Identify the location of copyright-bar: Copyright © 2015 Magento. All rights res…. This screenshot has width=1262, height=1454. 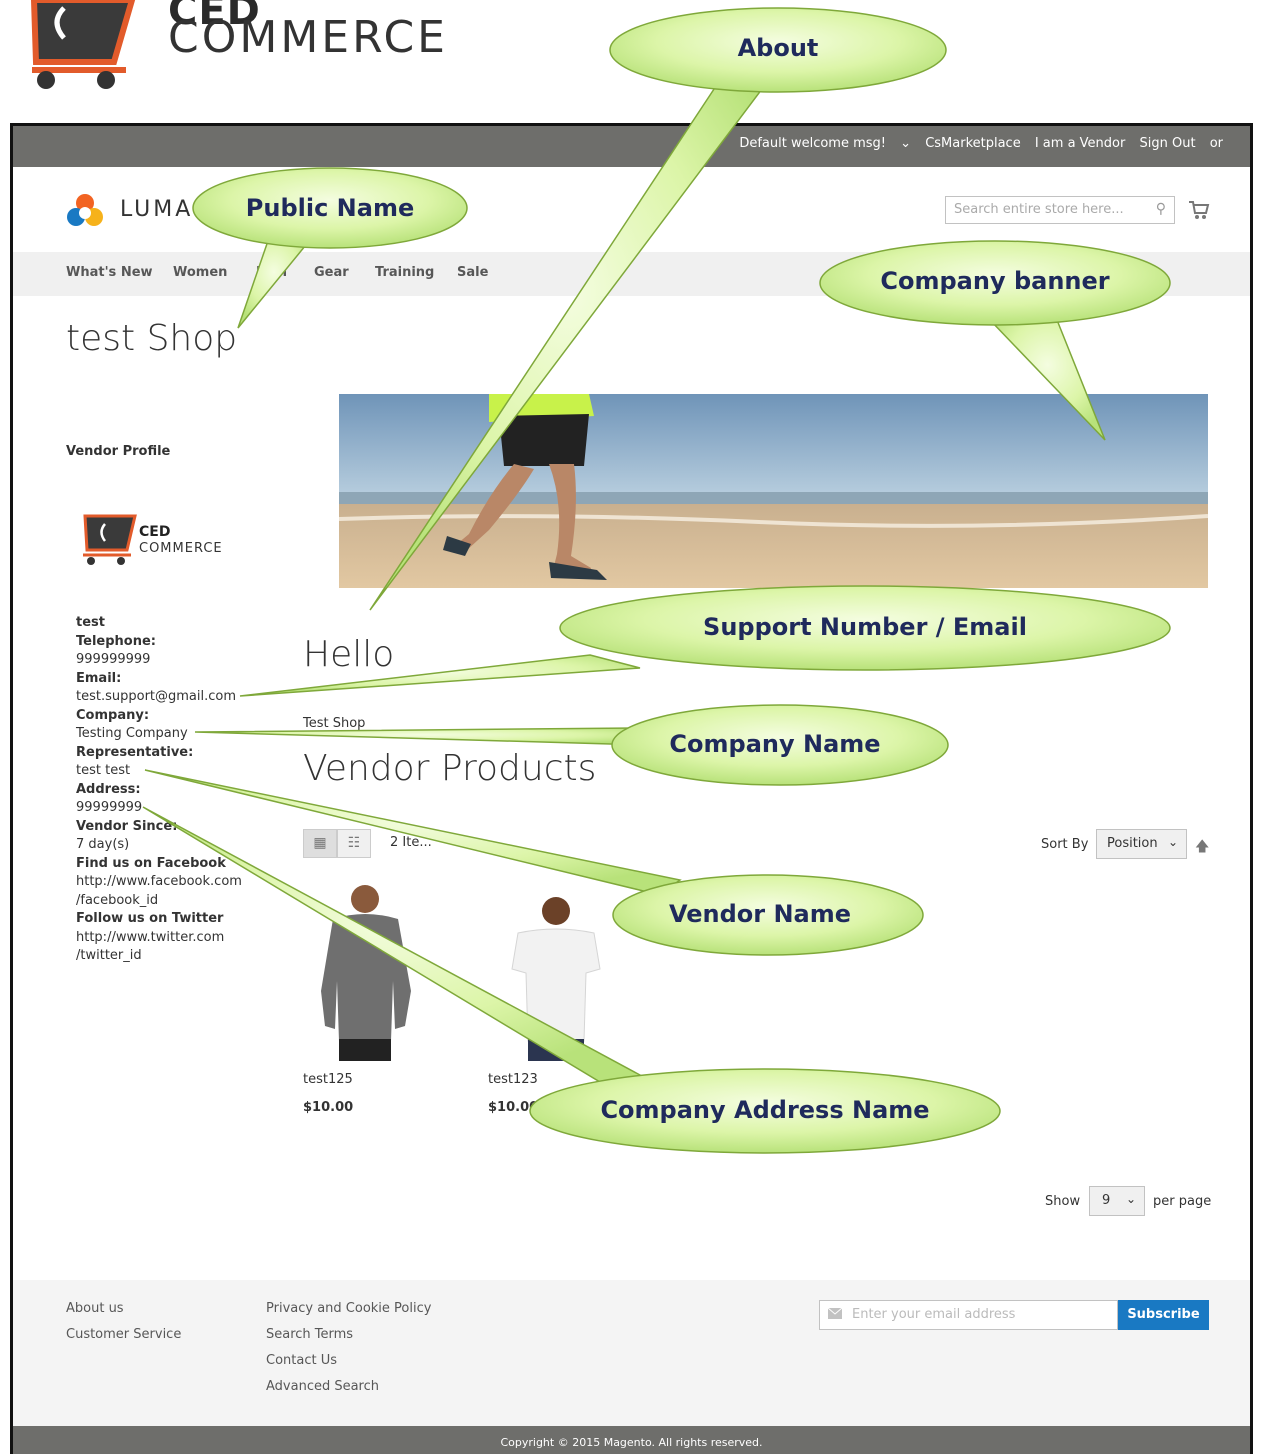
(631, 1440).